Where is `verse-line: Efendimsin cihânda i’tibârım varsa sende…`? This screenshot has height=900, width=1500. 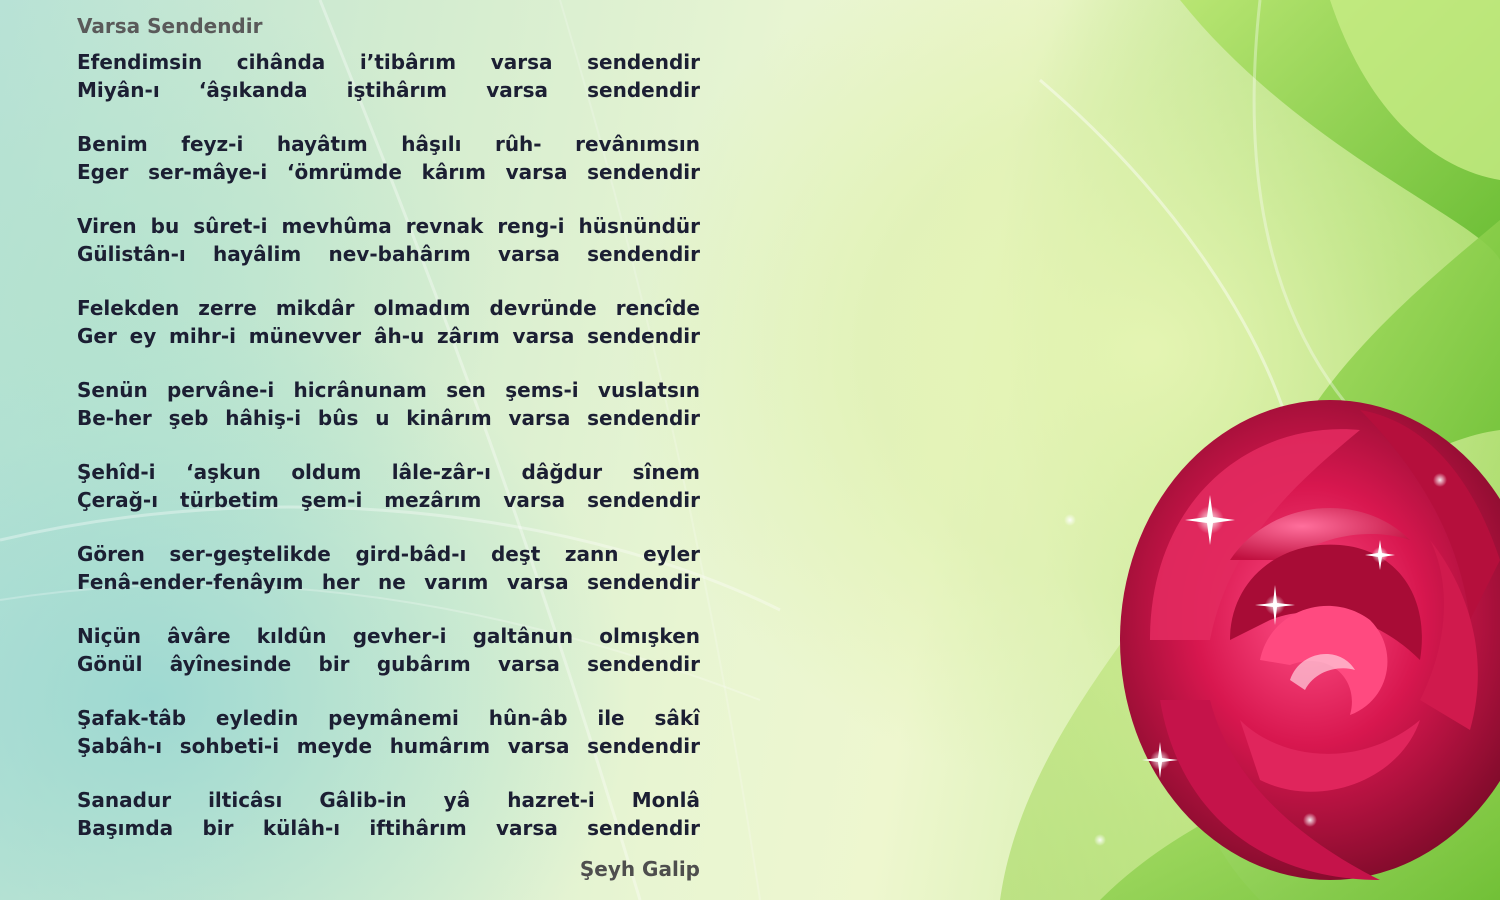
verse-line: Efendimsin cihânda i’tibârım varsa sende… is located at coordinates (388, 62).